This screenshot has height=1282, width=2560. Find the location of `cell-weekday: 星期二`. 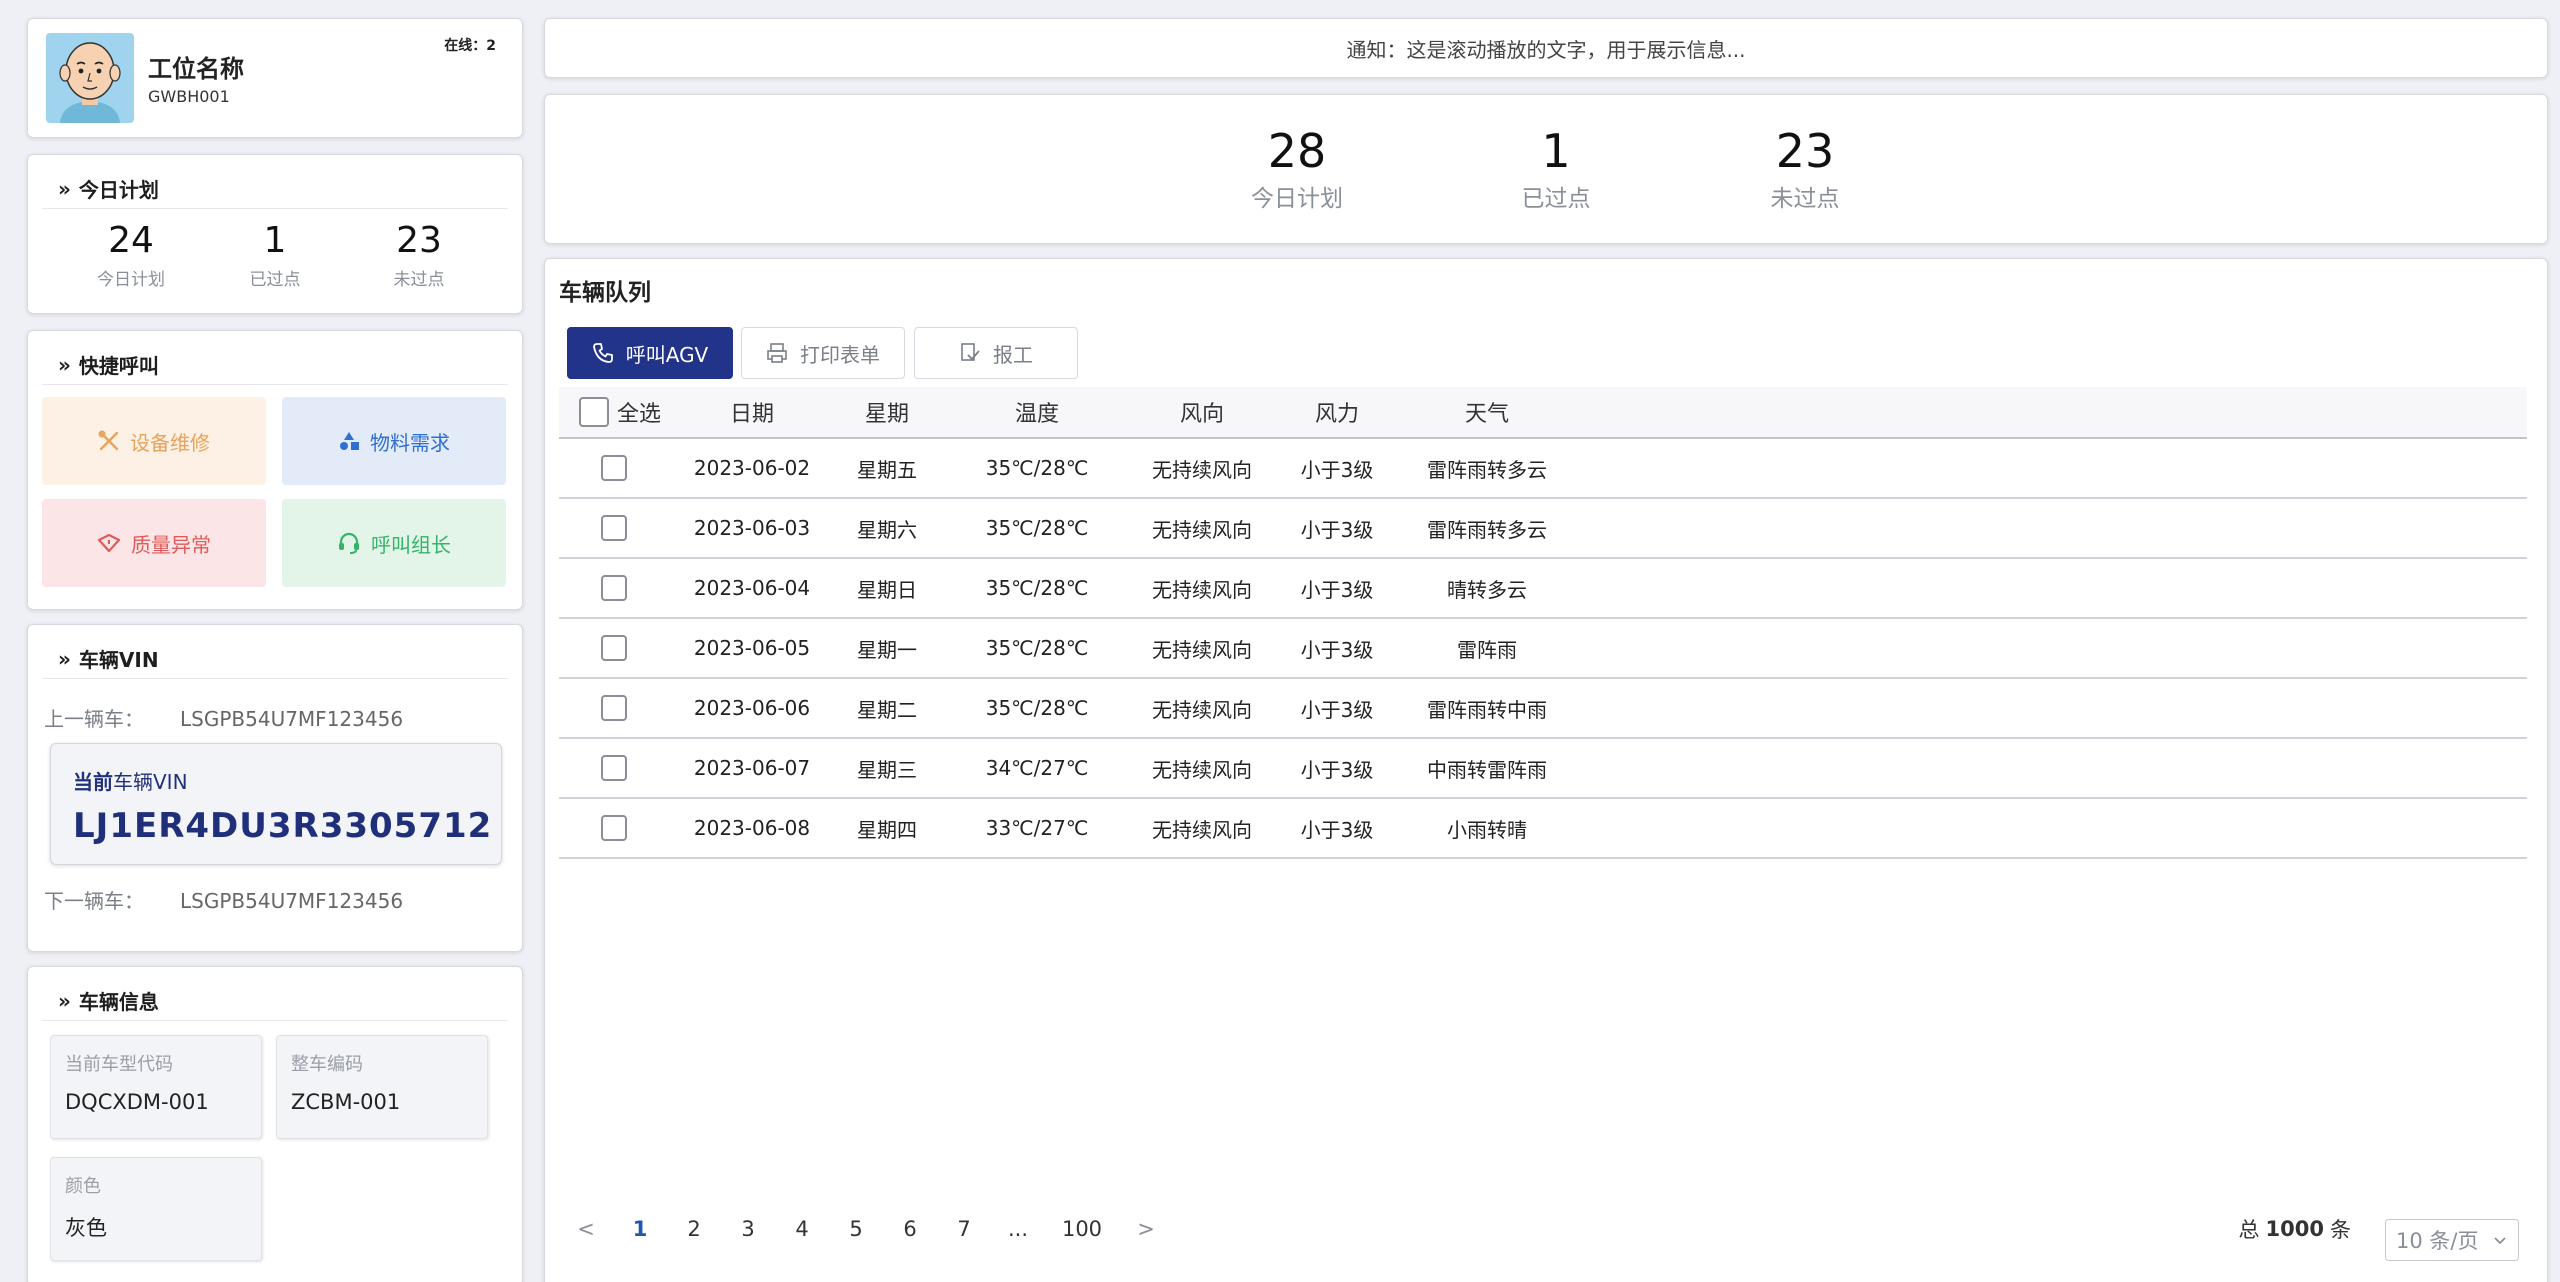

cell-weekday: 星期二 is located at coordinates (887, 709).